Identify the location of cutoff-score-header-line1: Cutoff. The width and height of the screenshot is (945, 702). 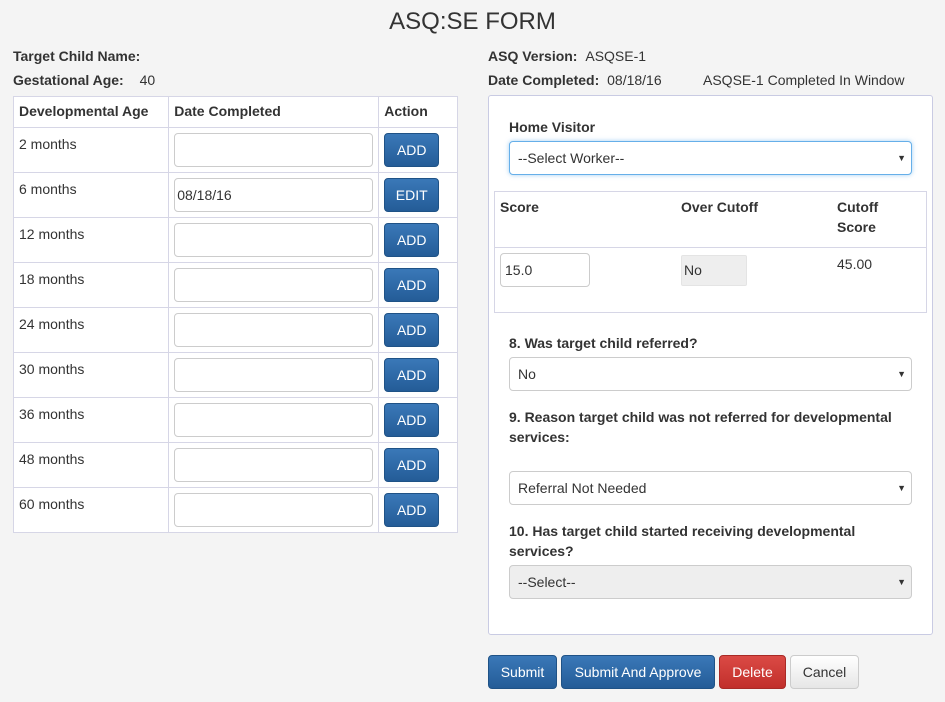
(858, 207).